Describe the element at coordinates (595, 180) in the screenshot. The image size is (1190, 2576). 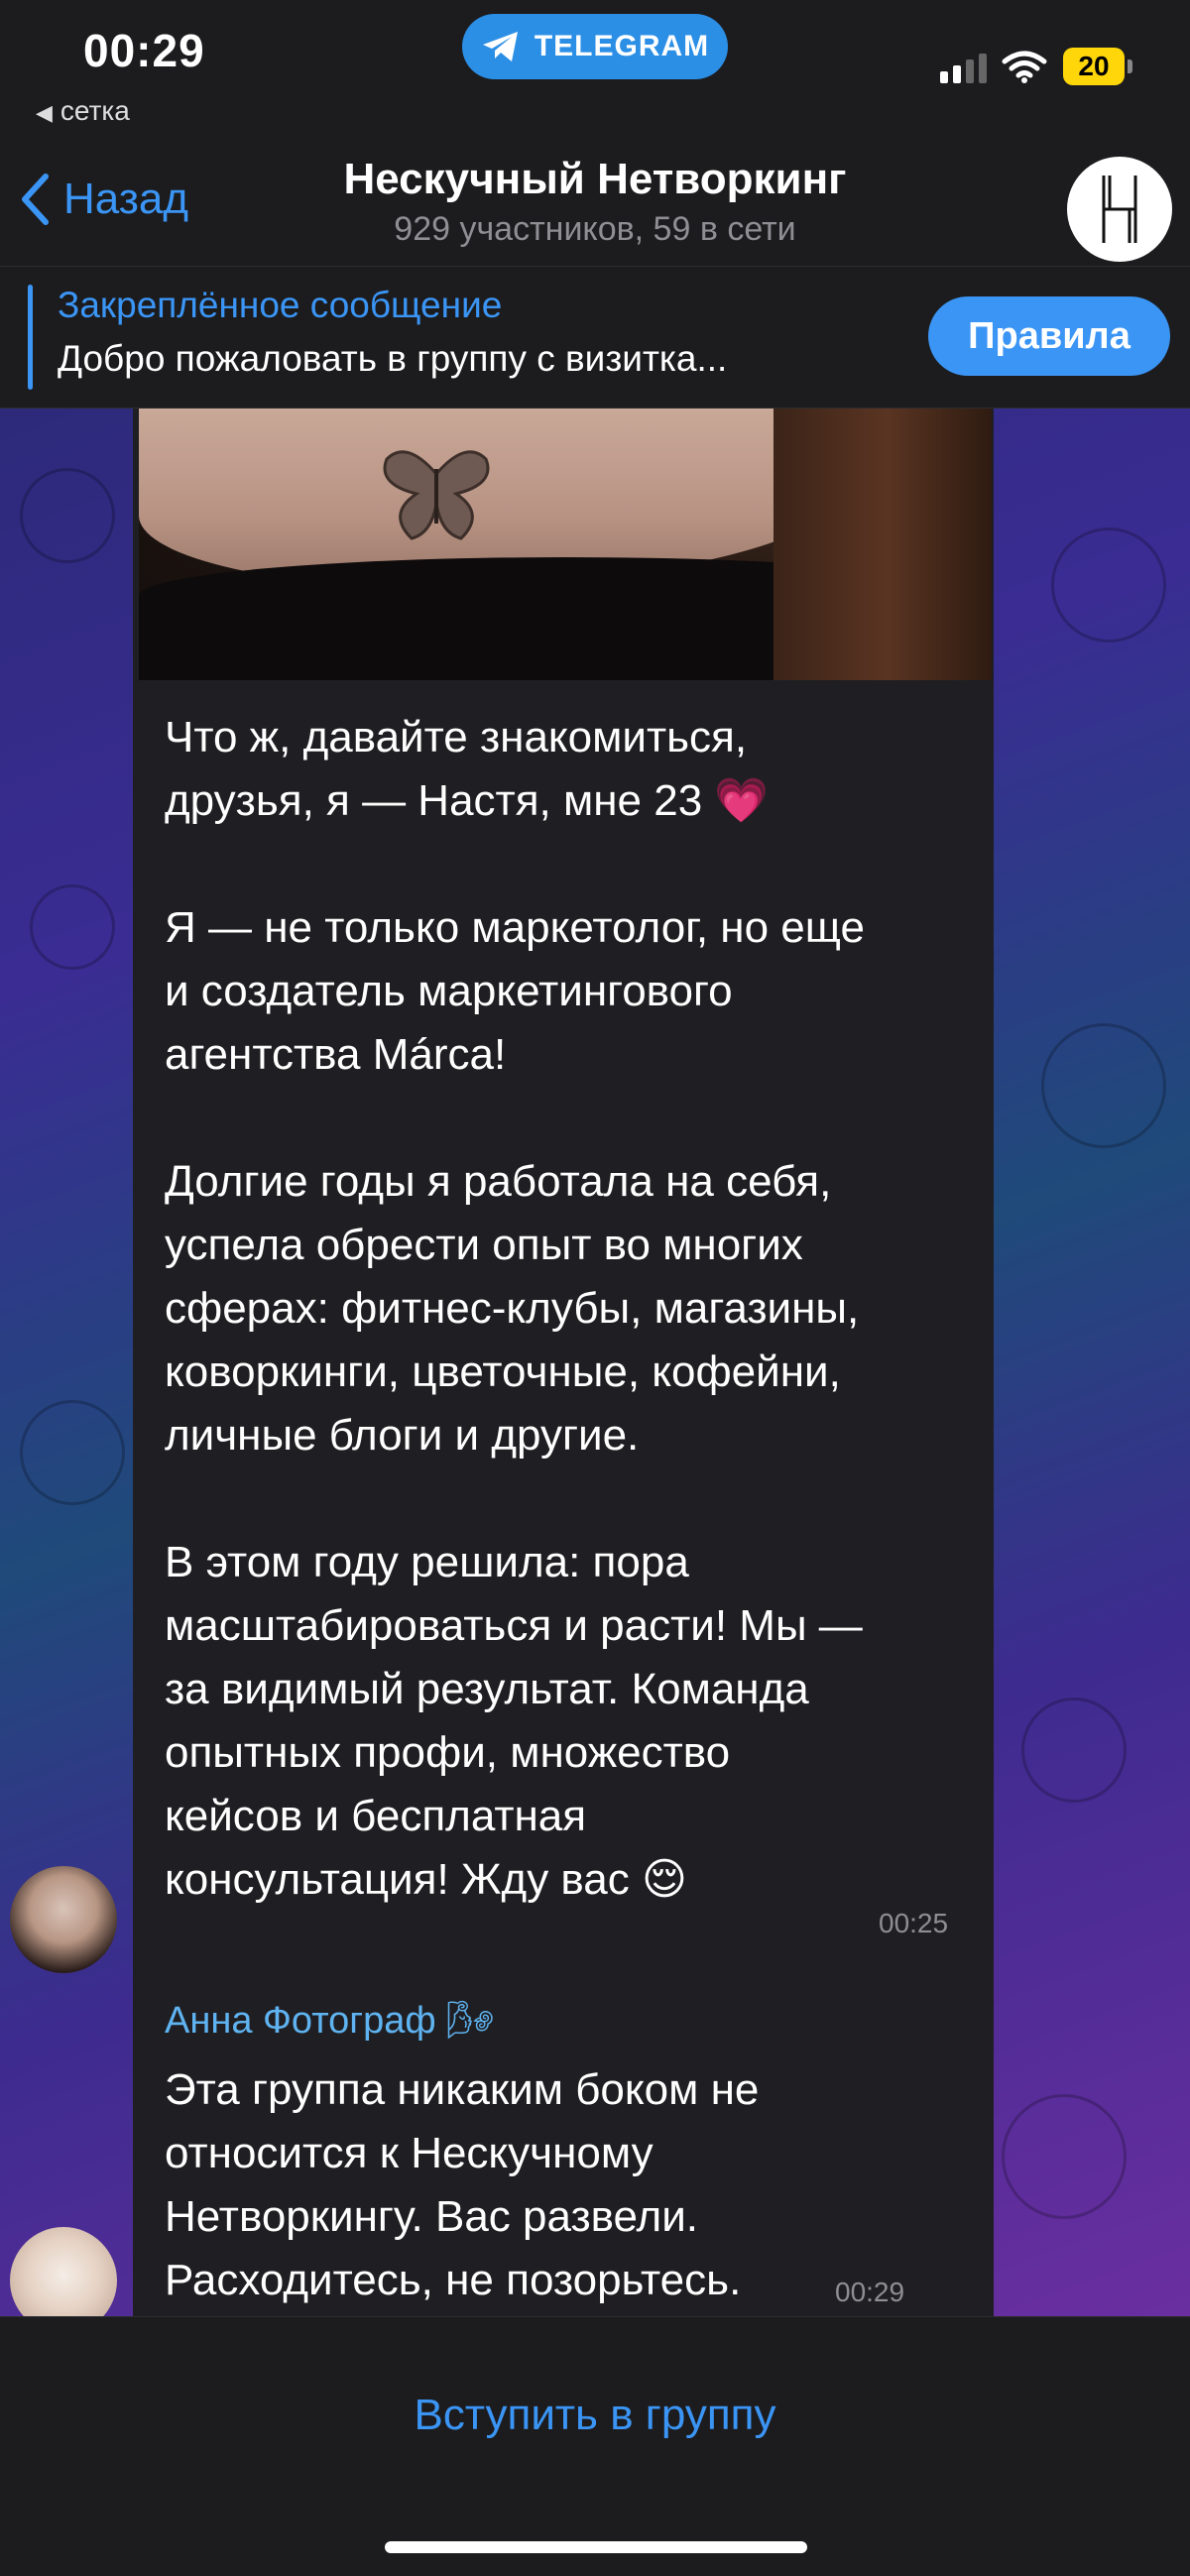
I see `chat-title: Нескучный Нетворкинг` at that location.